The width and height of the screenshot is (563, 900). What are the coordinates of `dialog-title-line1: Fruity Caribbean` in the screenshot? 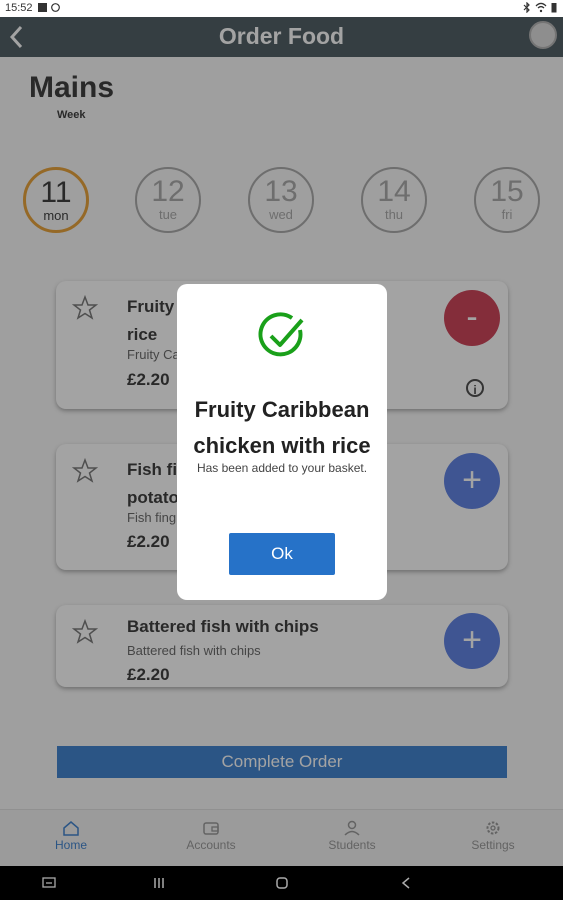 It's located at (282, 409).